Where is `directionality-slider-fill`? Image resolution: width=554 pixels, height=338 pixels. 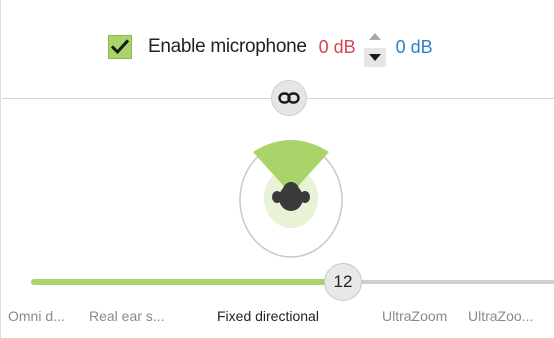
directionality-slider-fill is located at coordinates (187, 282).